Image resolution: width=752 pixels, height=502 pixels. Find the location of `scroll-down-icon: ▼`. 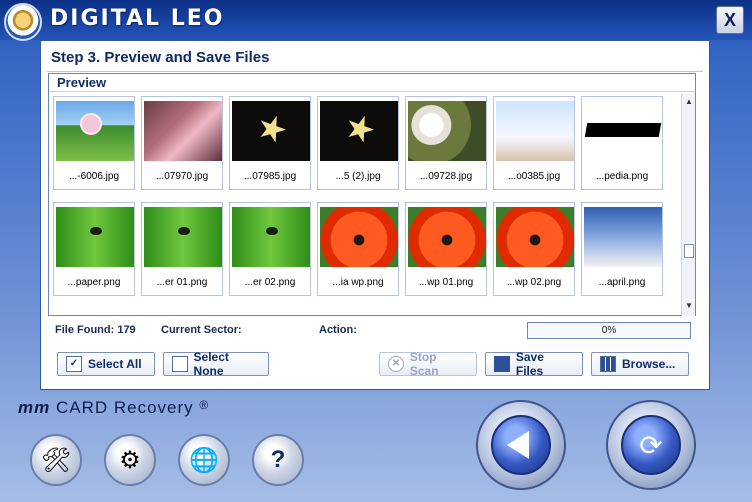

scroll-down-icon: ▼ is located at coordinates (689, 306).